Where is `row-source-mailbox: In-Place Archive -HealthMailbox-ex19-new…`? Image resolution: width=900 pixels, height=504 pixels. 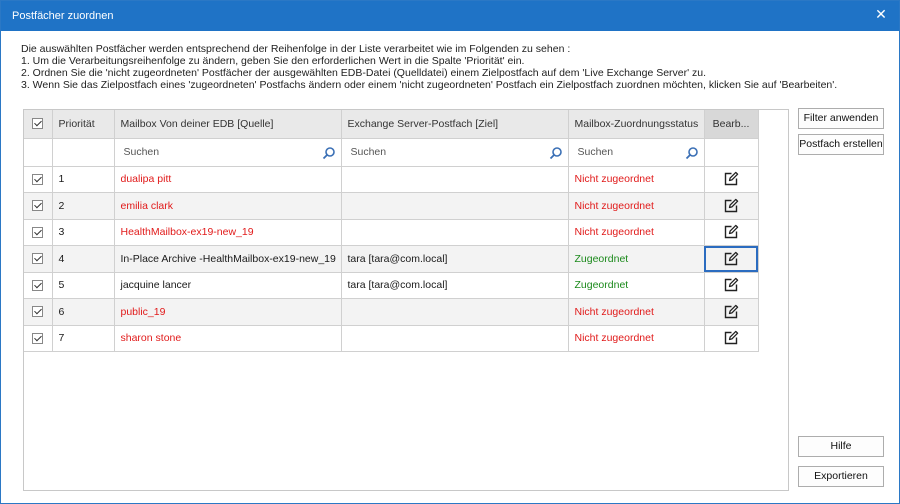
row-source-mailbox: In-Place Archive -HealthMailbox-ex19-new… is located at coordinates (228, 259).